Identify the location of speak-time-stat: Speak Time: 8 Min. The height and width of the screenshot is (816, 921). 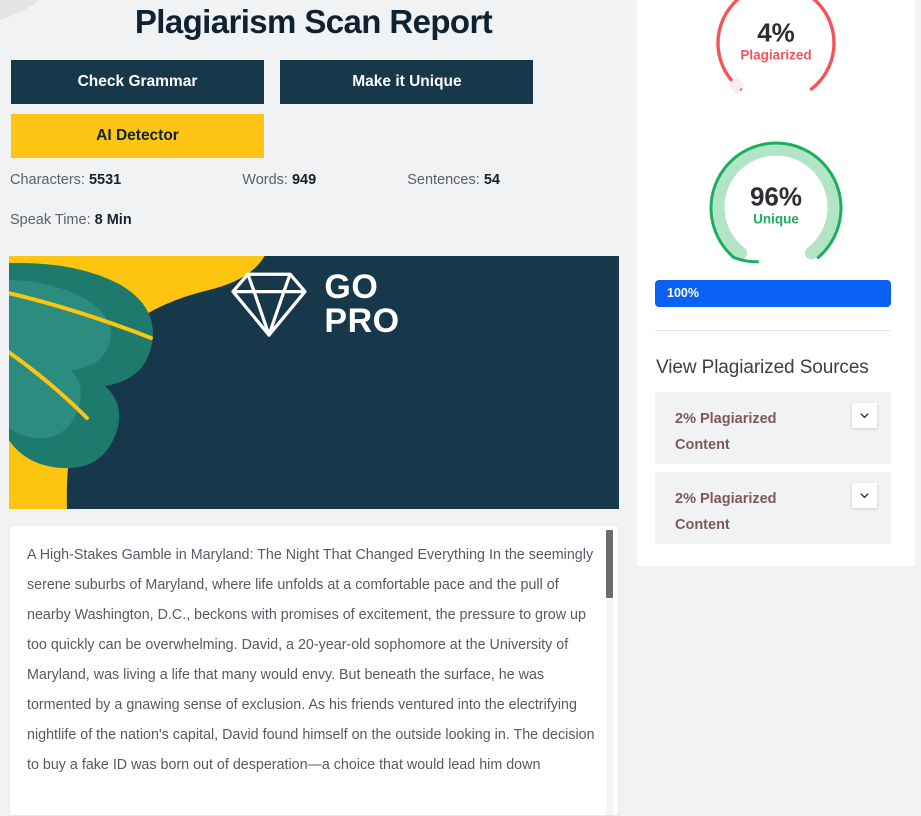
(71, 220).